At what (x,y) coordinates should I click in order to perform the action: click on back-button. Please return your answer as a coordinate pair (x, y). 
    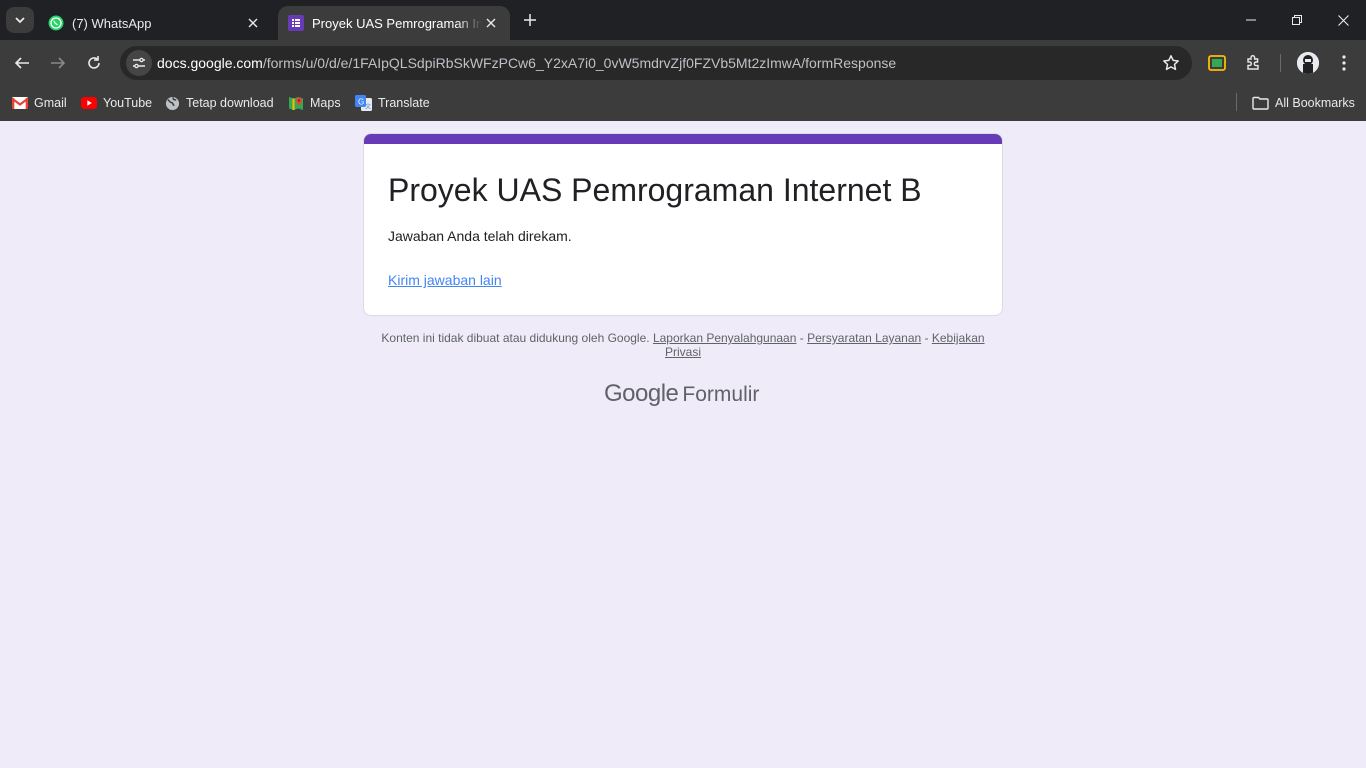
    Looking at the image, I should click on (22, 63).